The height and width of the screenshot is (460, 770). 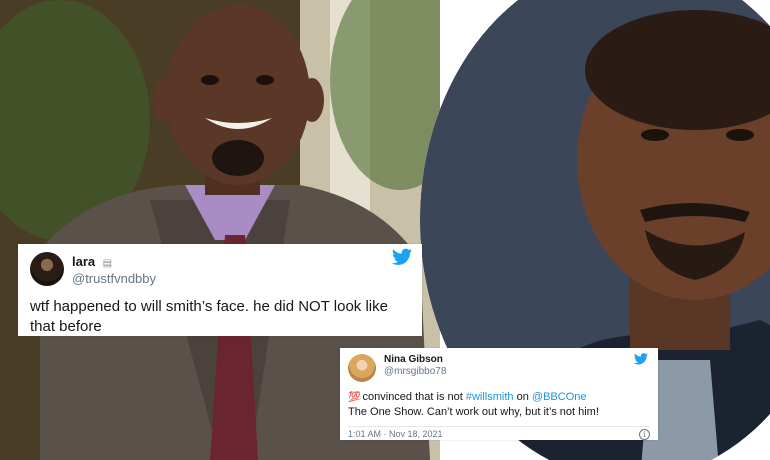 What do you see at coordinates (395, 434) in the screenshot?
I see `tweet-timestamp: 1:01 AM · Nov 18, 2021` at bounding box center [395, 434].